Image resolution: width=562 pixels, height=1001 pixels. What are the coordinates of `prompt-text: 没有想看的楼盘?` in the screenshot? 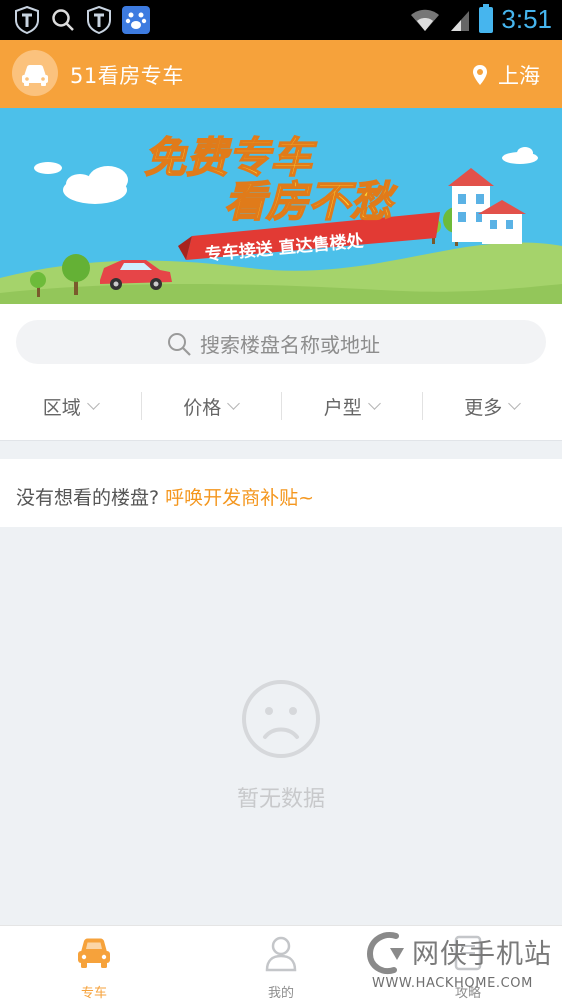 It's located at (88, 498).